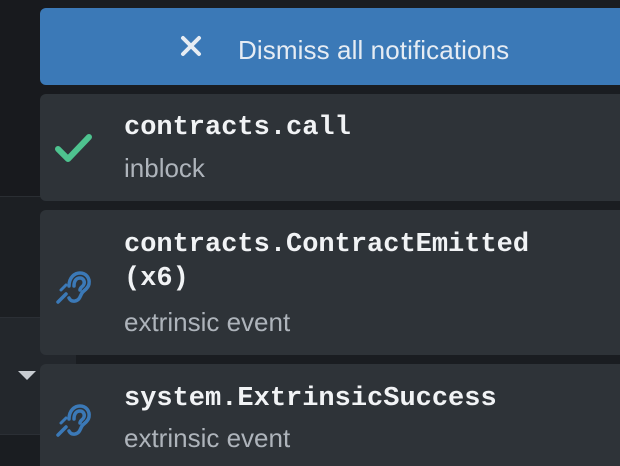  What do you see at coordinates (73, 148) in the screenshot?
I see `checkmark-icon` at bounding box center [73, 148].